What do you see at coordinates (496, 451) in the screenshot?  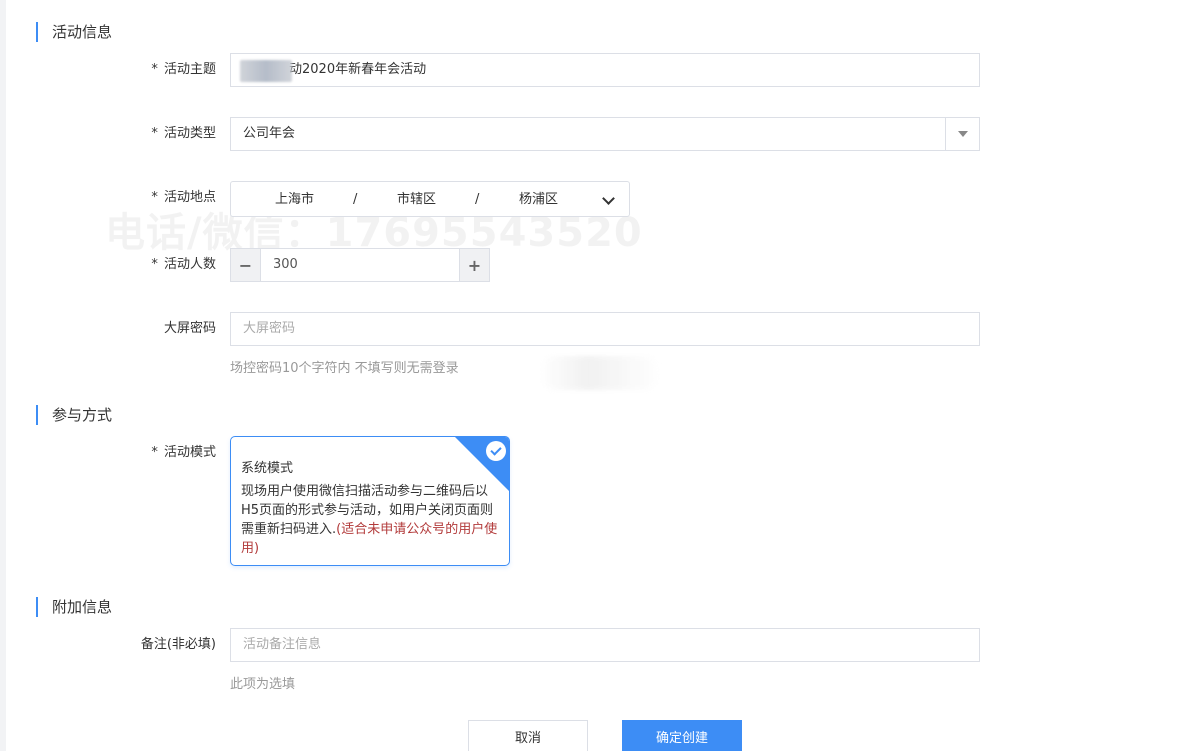 I see `check-circle-icon` at bounding box center [496, 451].